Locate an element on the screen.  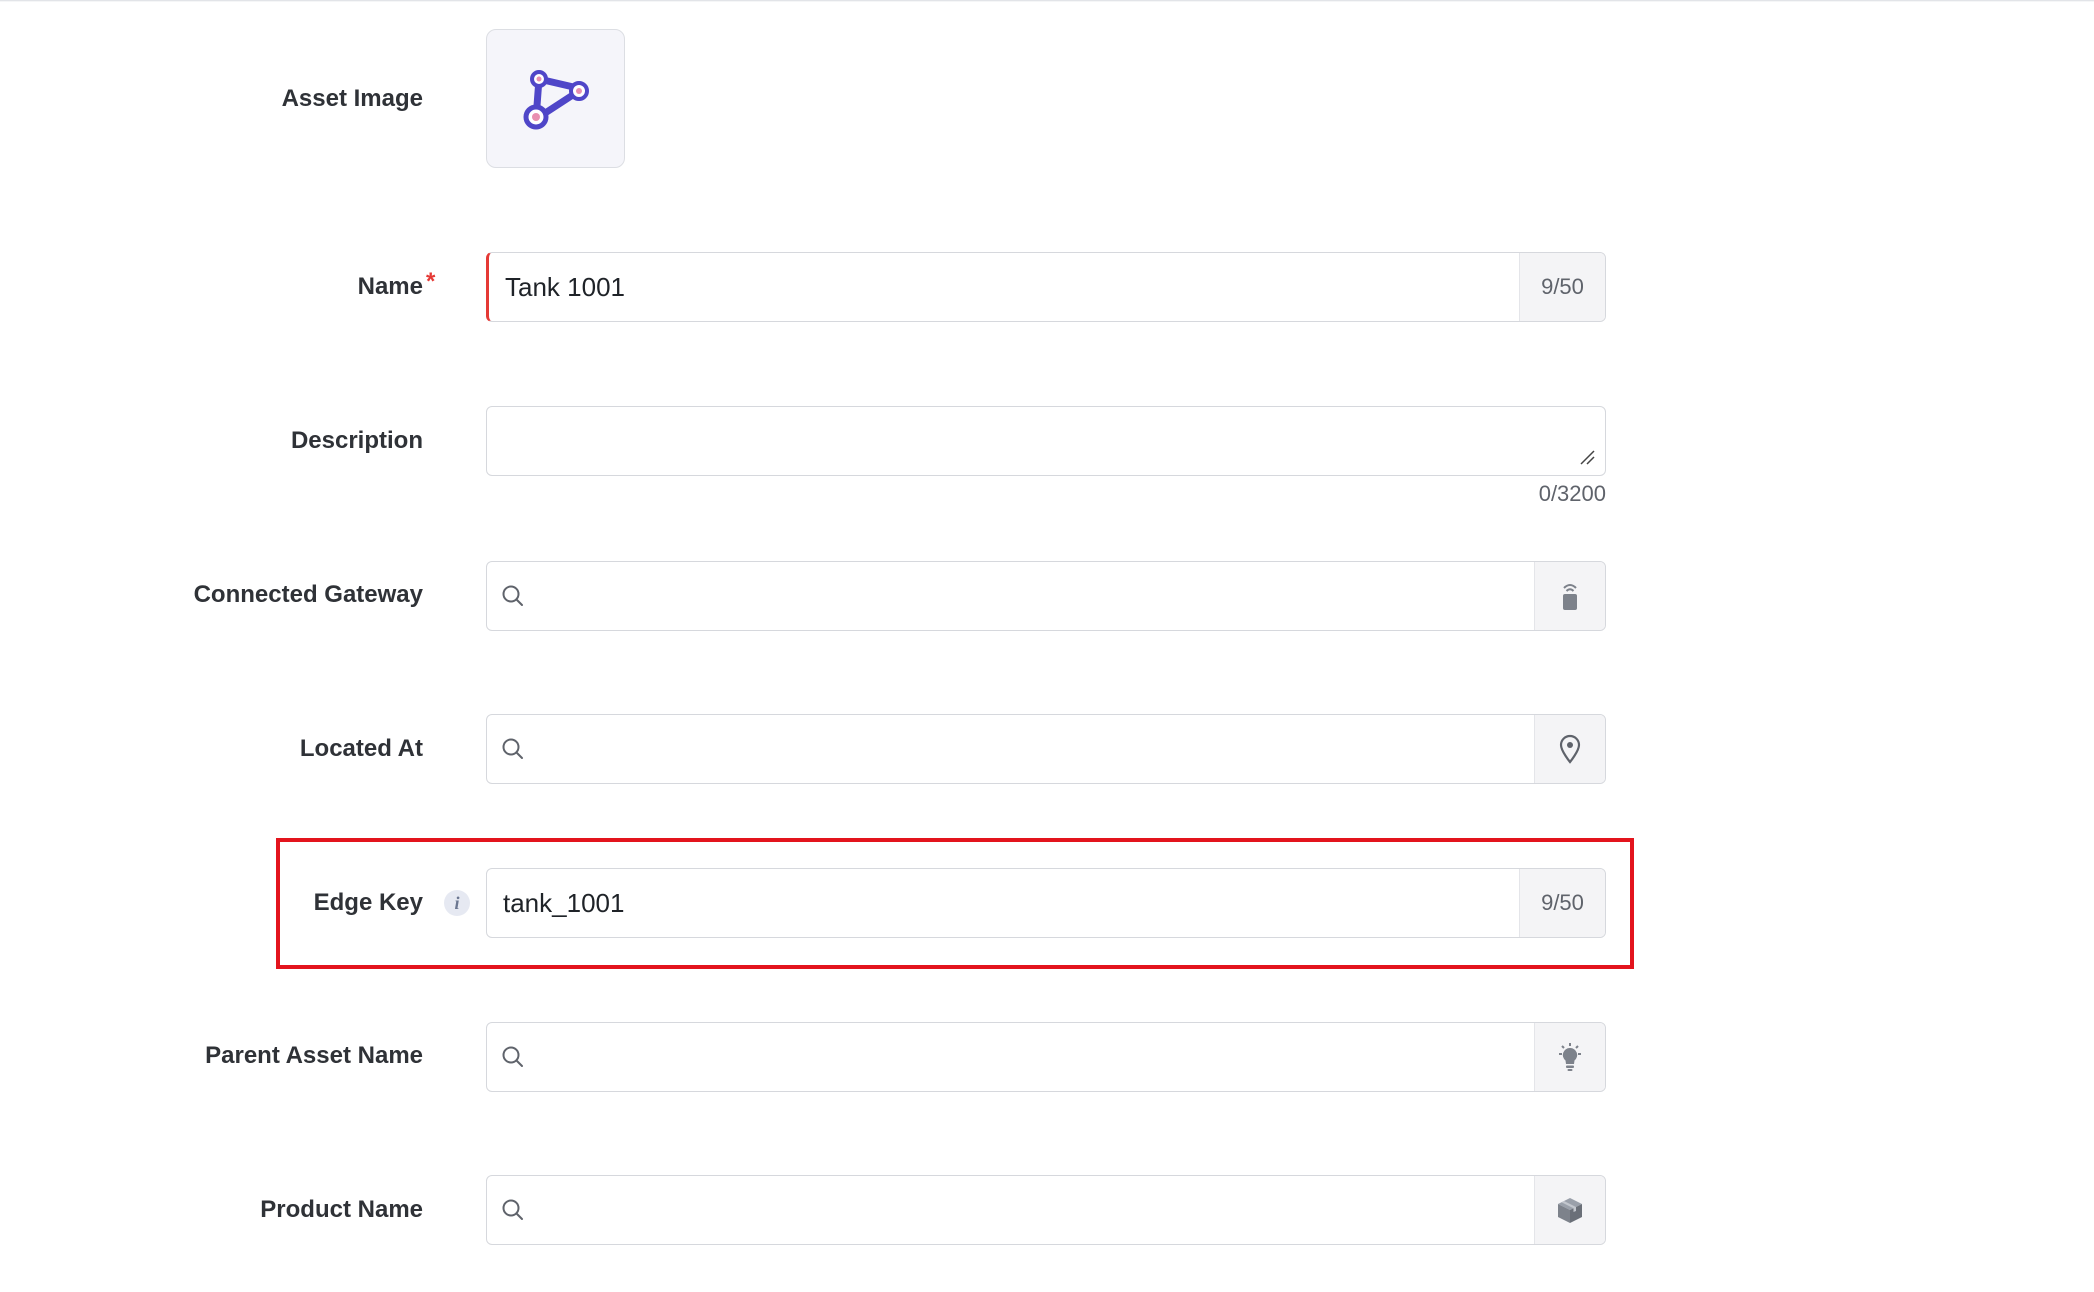
location-addon is located at coordinates (1569, 749).